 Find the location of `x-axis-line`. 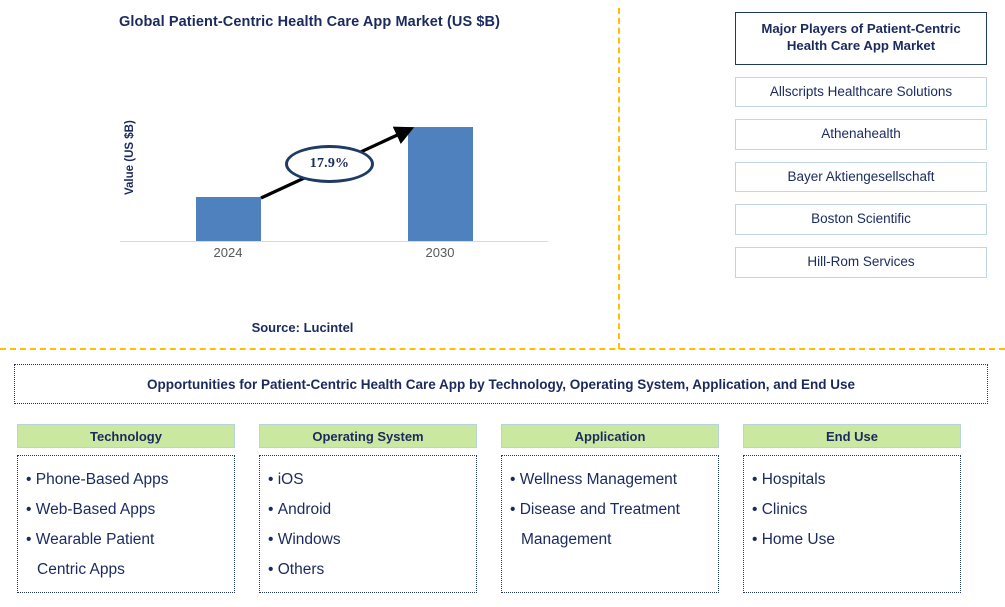

x-axis-line is located at coordinates (334, 241).